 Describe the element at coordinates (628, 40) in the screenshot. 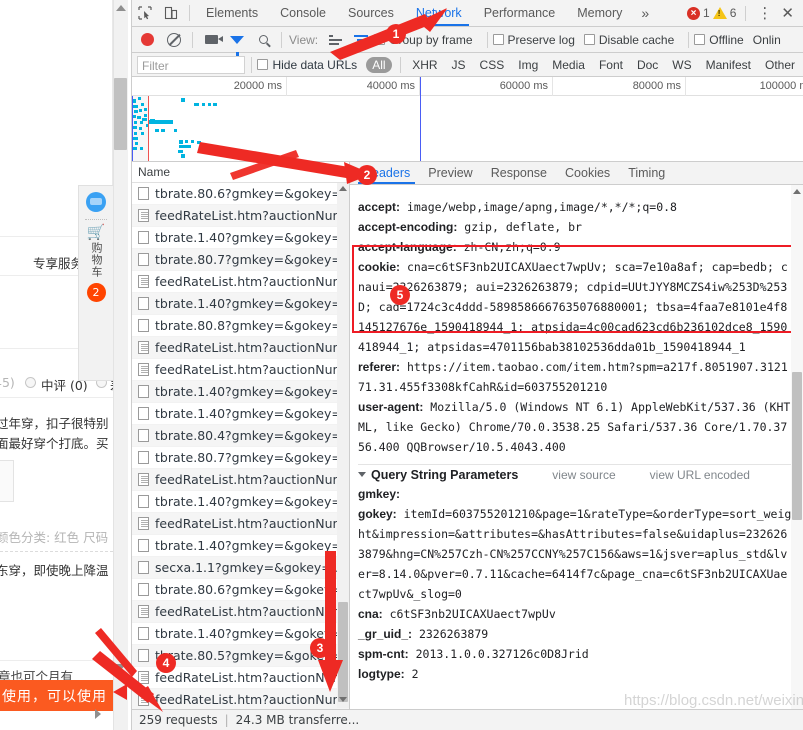

I see `disable-cache-checkbox: Disable cache` at that location.